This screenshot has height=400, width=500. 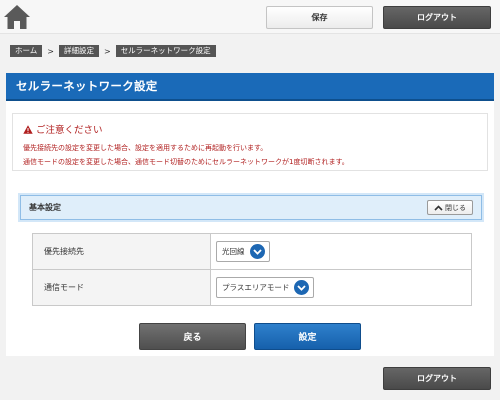 What do you see at coordinates (69, 130) in the screenshot?
I see `notice-heading: ご注意ください` at bounding box center [69, 130].